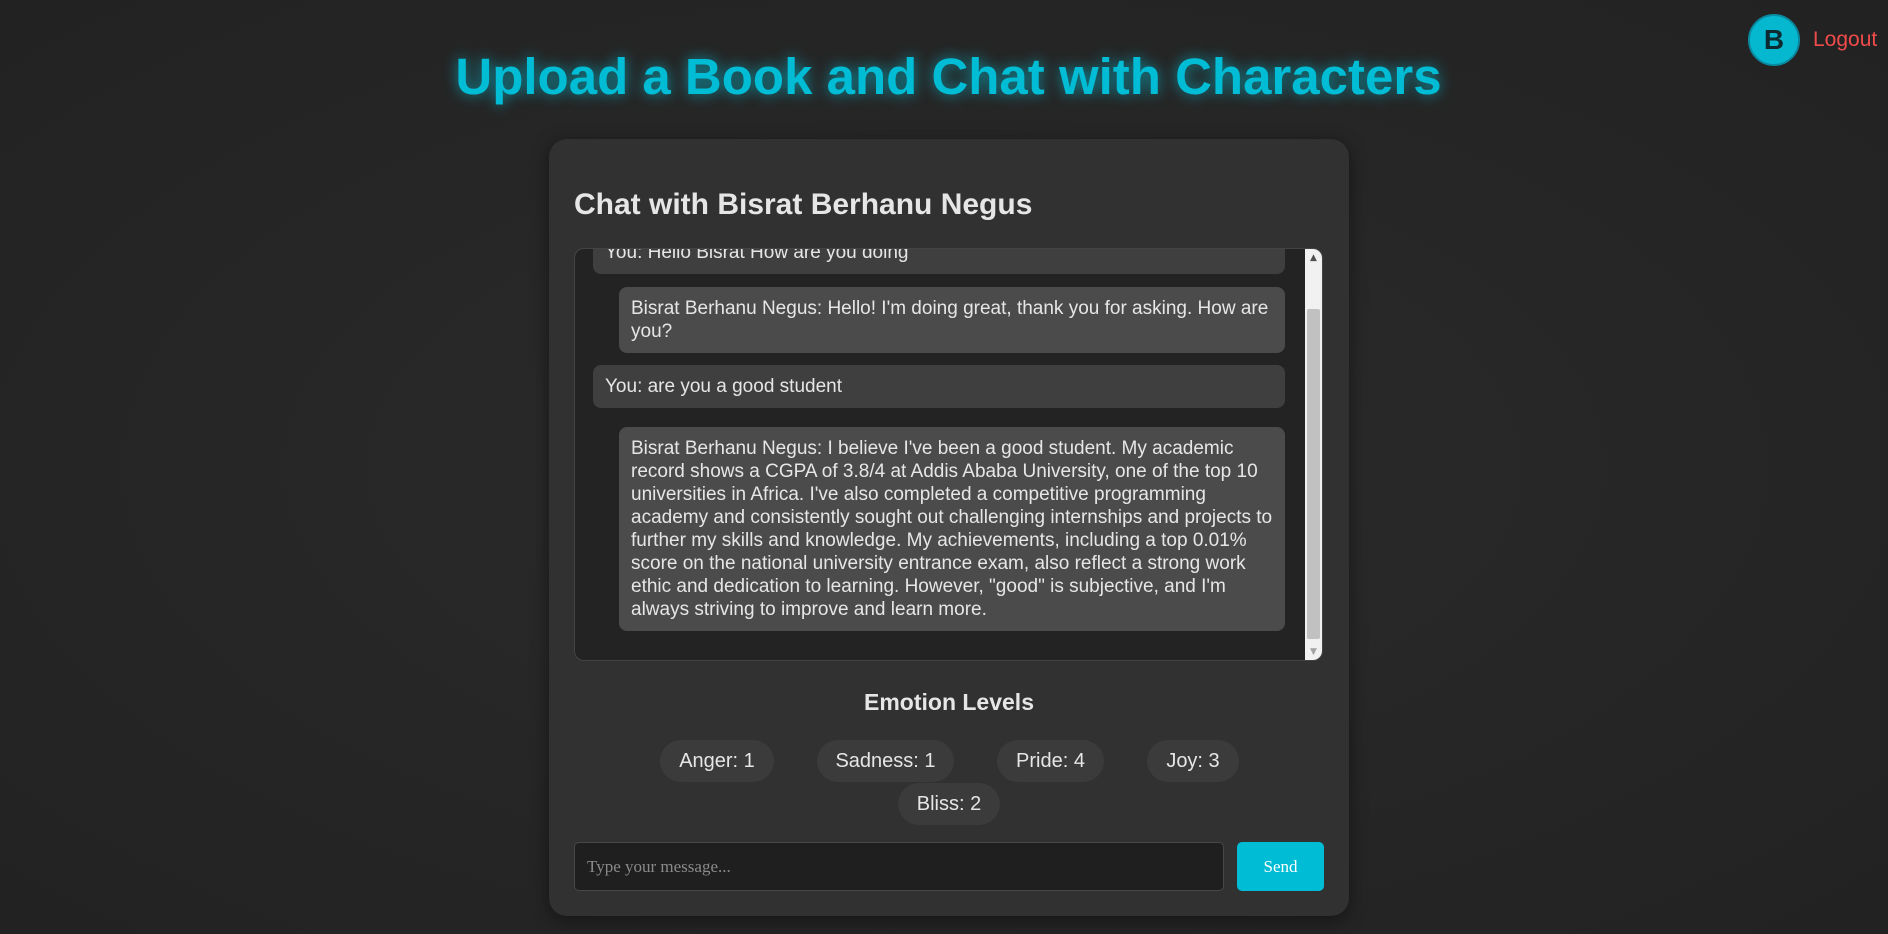 The image size is (1888, 934). I want to click on scroll-down-arrow-icon: ▼, so click(1313, 651).